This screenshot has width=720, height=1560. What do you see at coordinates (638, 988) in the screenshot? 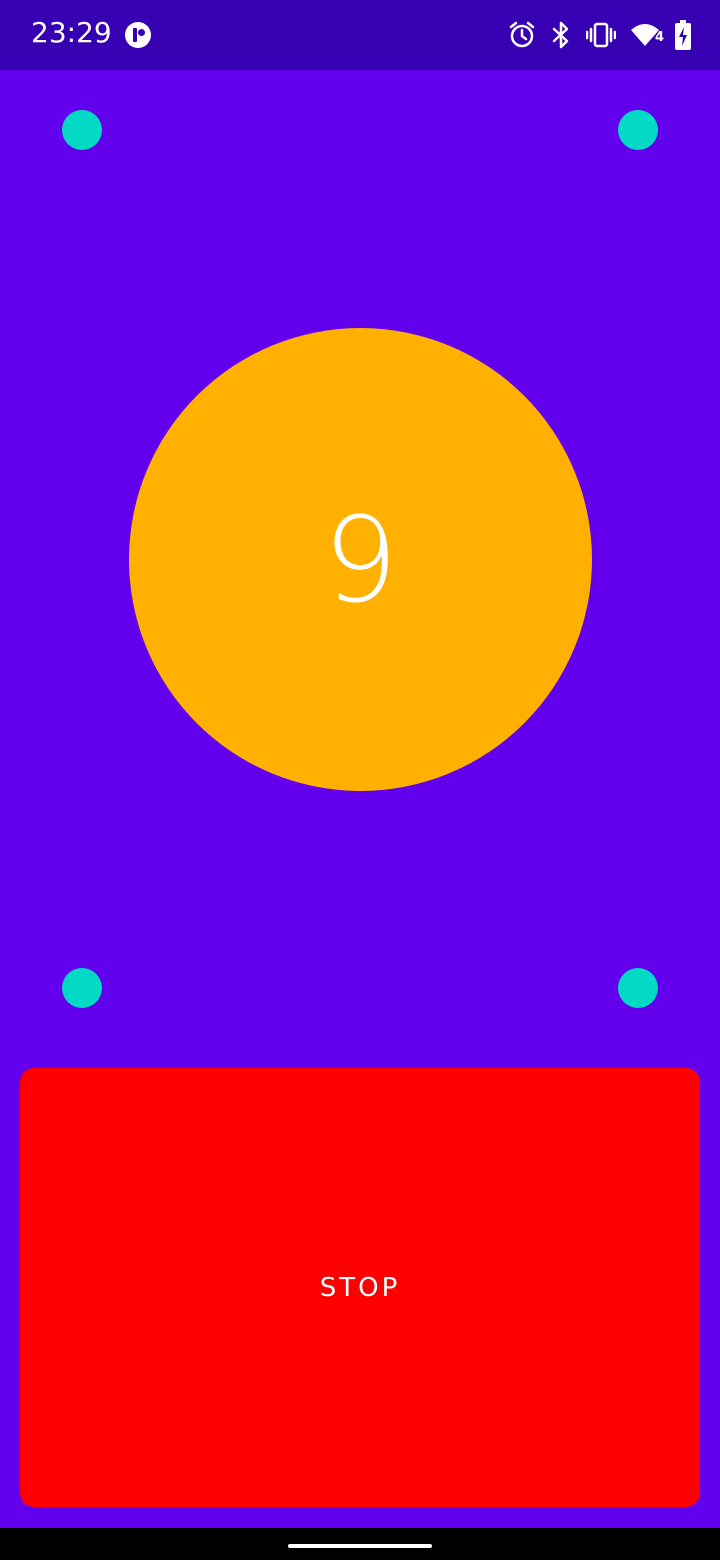
I see `corner-dot-bottom-right` at bounding box center [638, 988].